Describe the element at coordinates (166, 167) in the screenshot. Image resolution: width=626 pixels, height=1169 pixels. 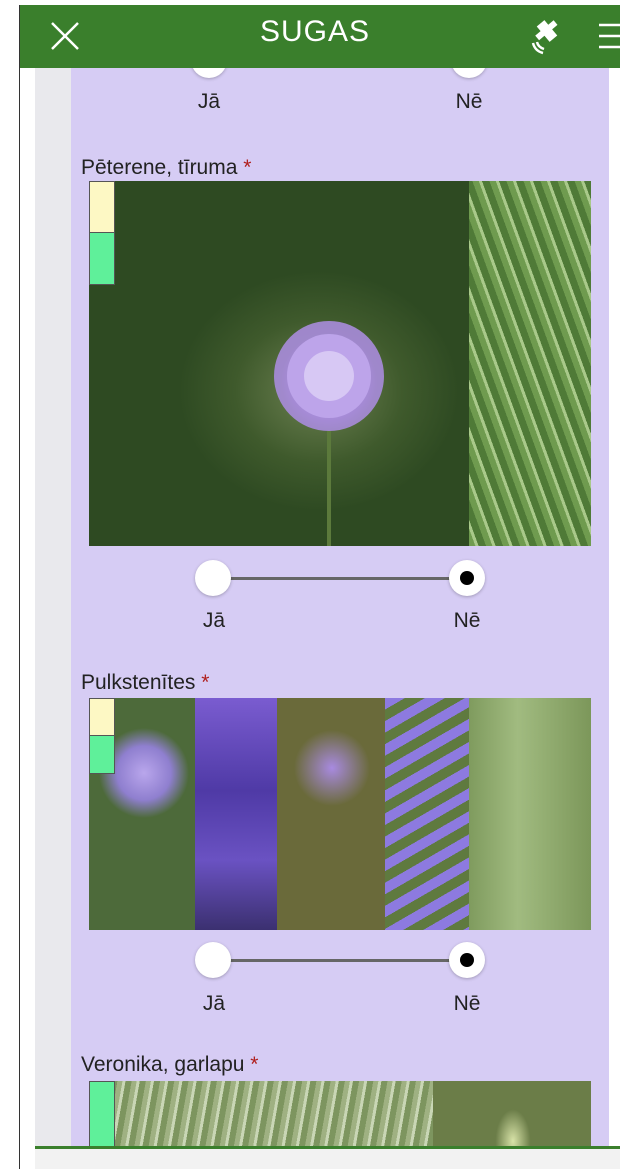
I see `species-title: Pēterene, tīruma *` at that location.